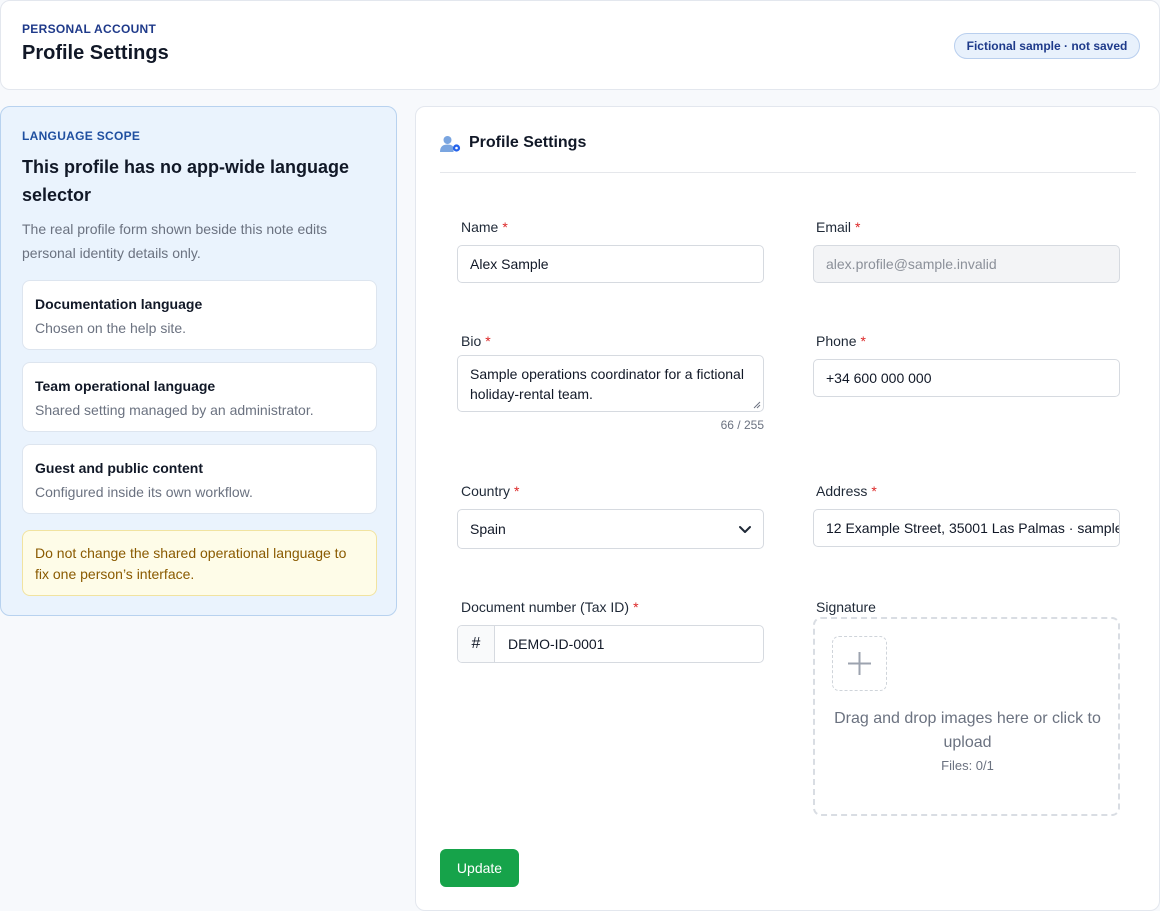  I want to click on upload-file-count: Files: 0/1, so click(967, 765).